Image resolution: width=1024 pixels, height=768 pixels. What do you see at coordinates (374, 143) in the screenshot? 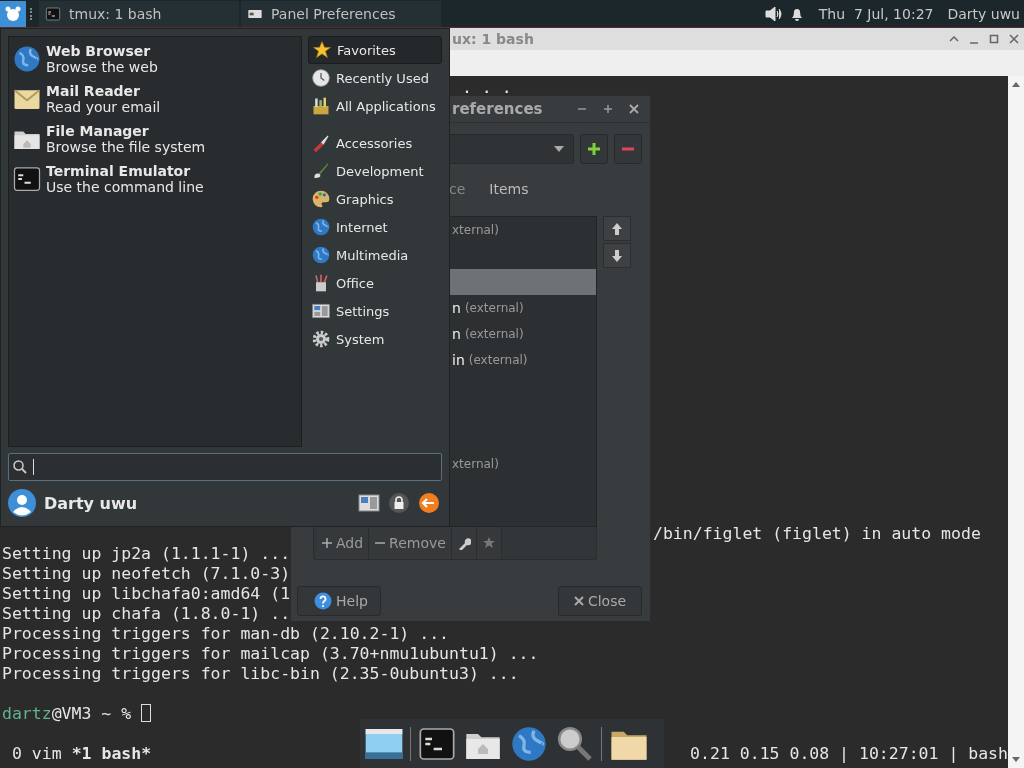
I see `category-label: Accessories` at bounding box center [374, 143].